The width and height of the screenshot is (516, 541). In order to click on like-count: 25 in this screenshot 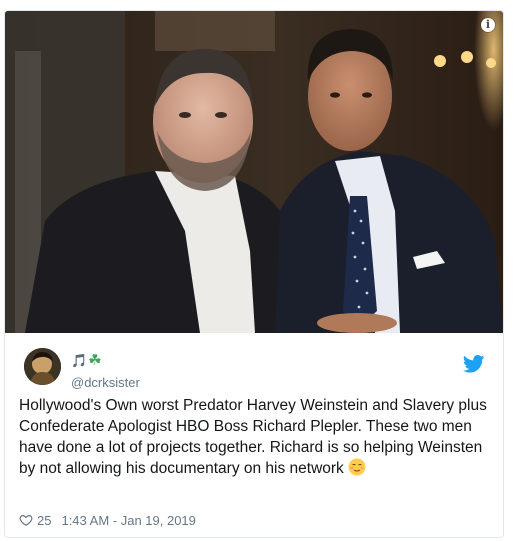, I will do `click(44, 520)`.